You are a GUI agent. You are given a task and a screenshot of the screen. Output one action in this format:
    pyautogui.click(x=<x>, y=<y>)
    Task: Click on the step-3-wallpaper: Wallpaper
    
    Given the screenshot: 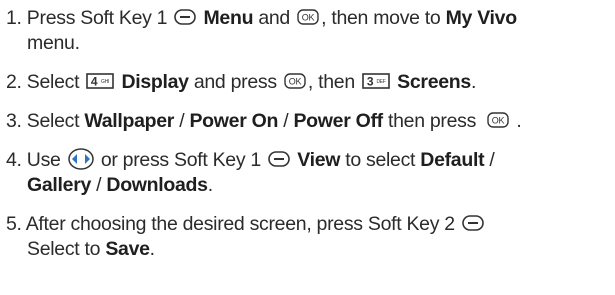 What is the action you would take?
    pyautogui.click(x=129, y=121)
    